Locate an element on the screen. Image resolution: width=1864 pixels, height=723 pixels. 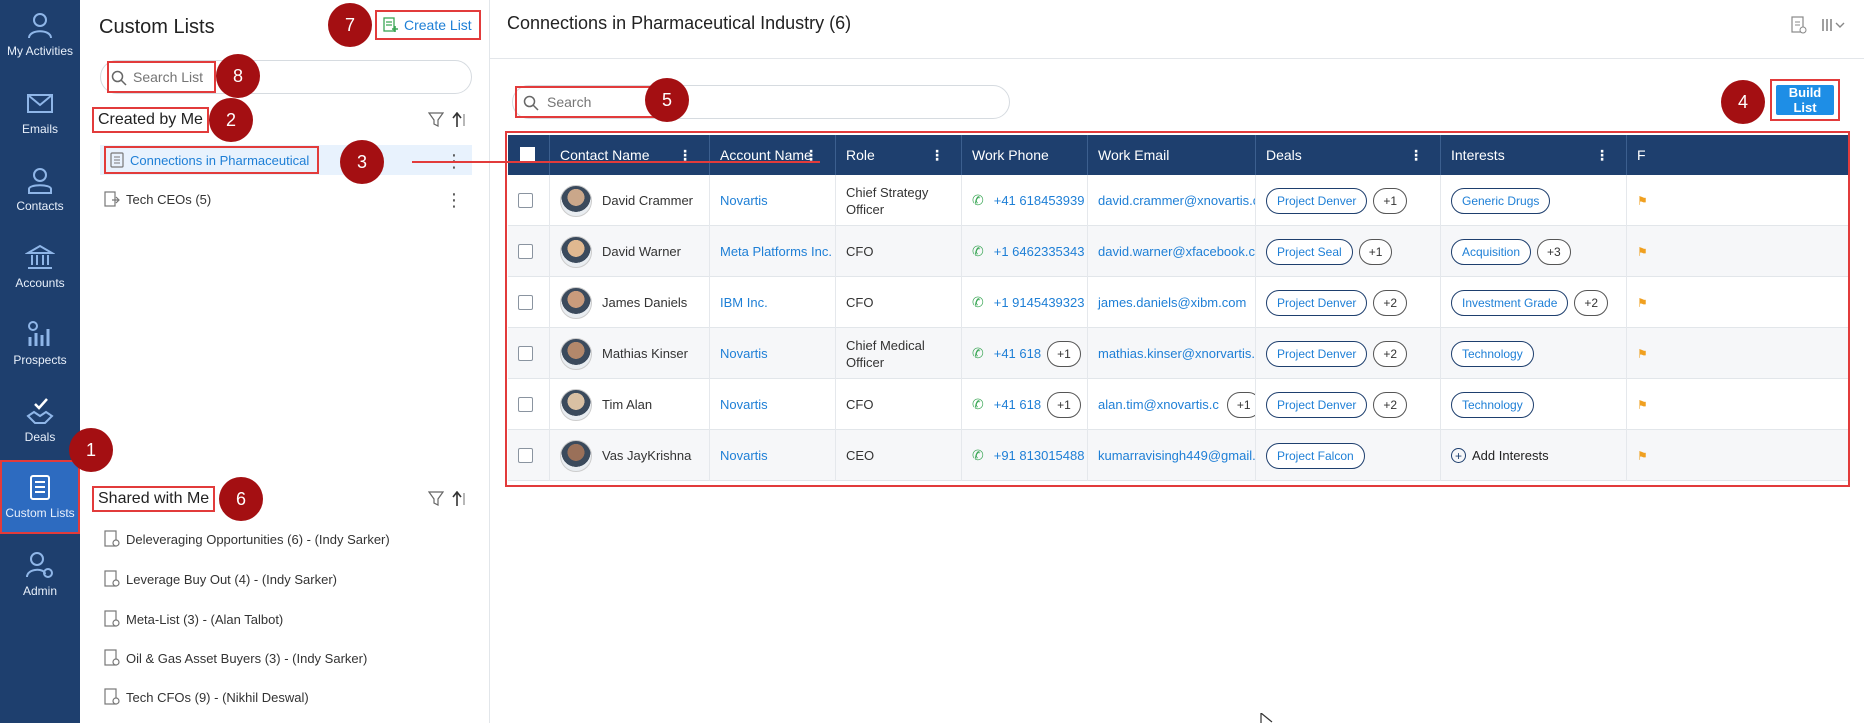
nav-item-accounts: Accounts is located at coordinates (40, 267).